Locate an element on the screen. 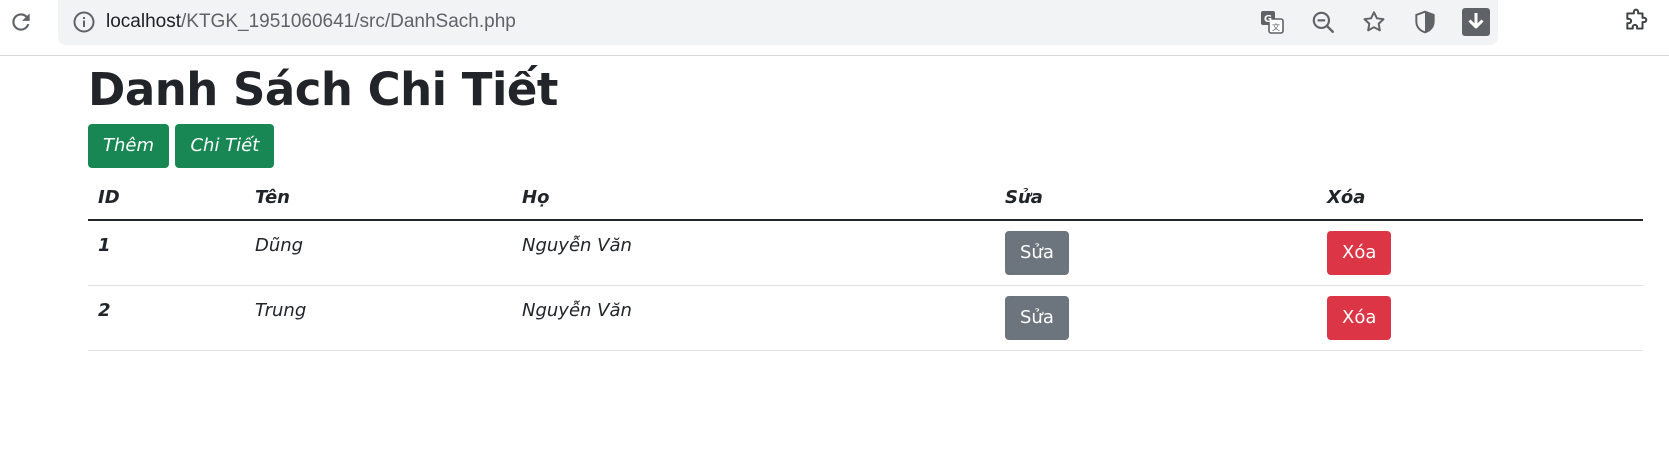 This screenshot has height=457, width=1669. table-header-row: ID Tên Họ Sửa Xóa is located at coordinates (865, 198).